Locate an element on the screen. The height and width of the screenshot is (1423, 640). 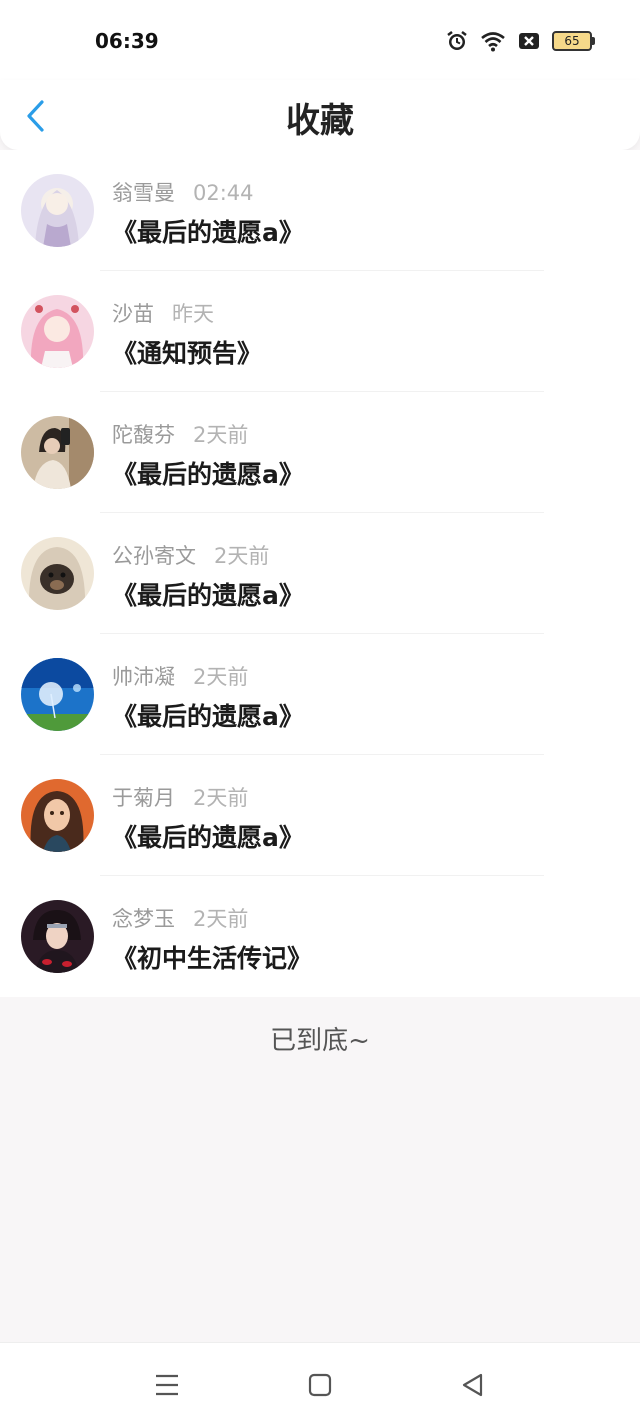
battery-icon: 65 is located at coordinates (573, 41).